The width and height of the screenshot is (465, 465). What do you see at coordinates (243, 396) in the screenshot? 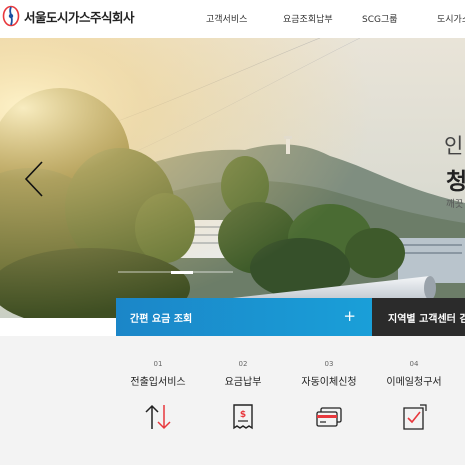
I see `service-bill-payment: 02 요금납부 $` at bounding box center [243, 396].